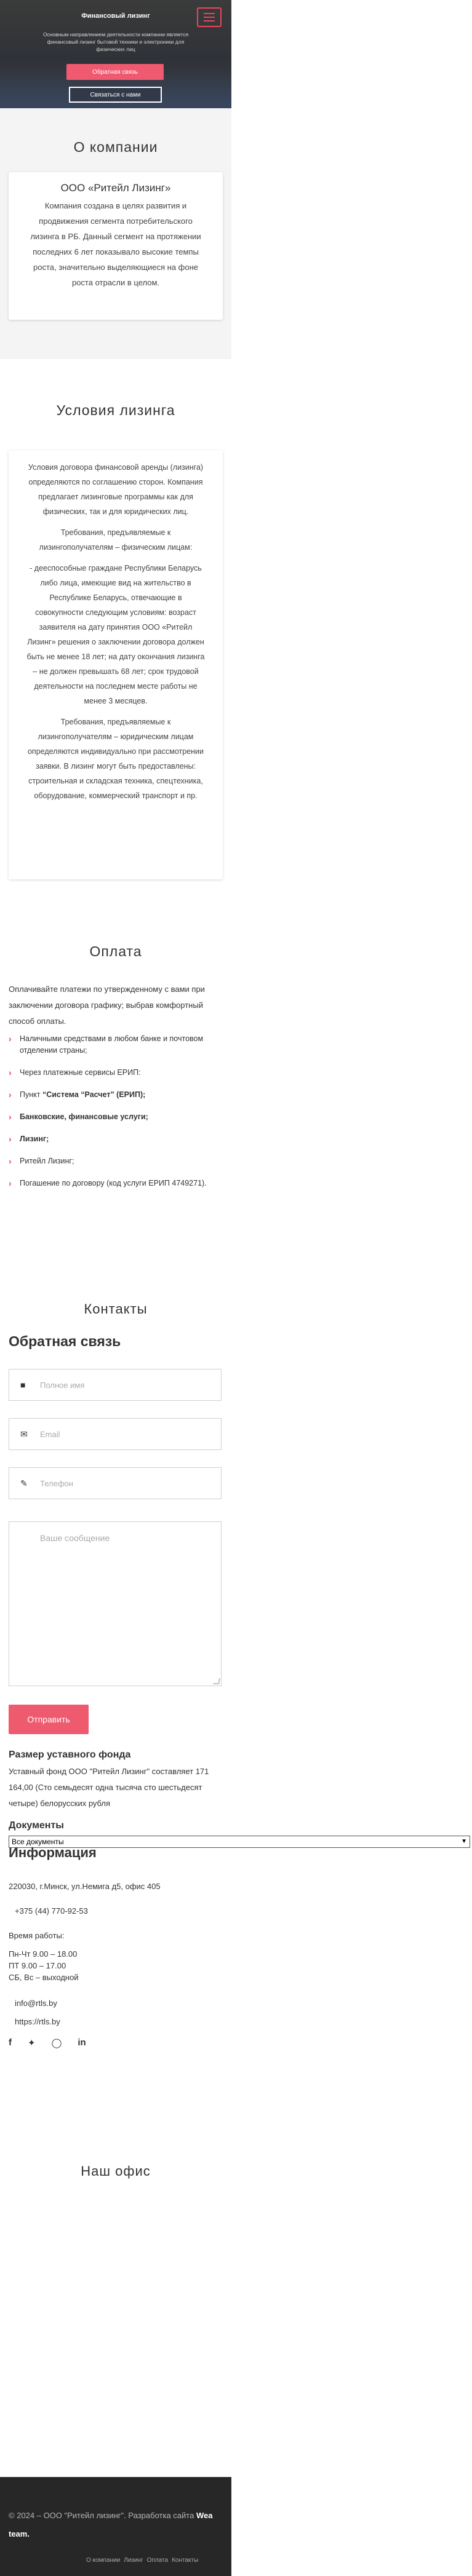  I want to click on email-link: info@rtls.by, so click(121, 2003).